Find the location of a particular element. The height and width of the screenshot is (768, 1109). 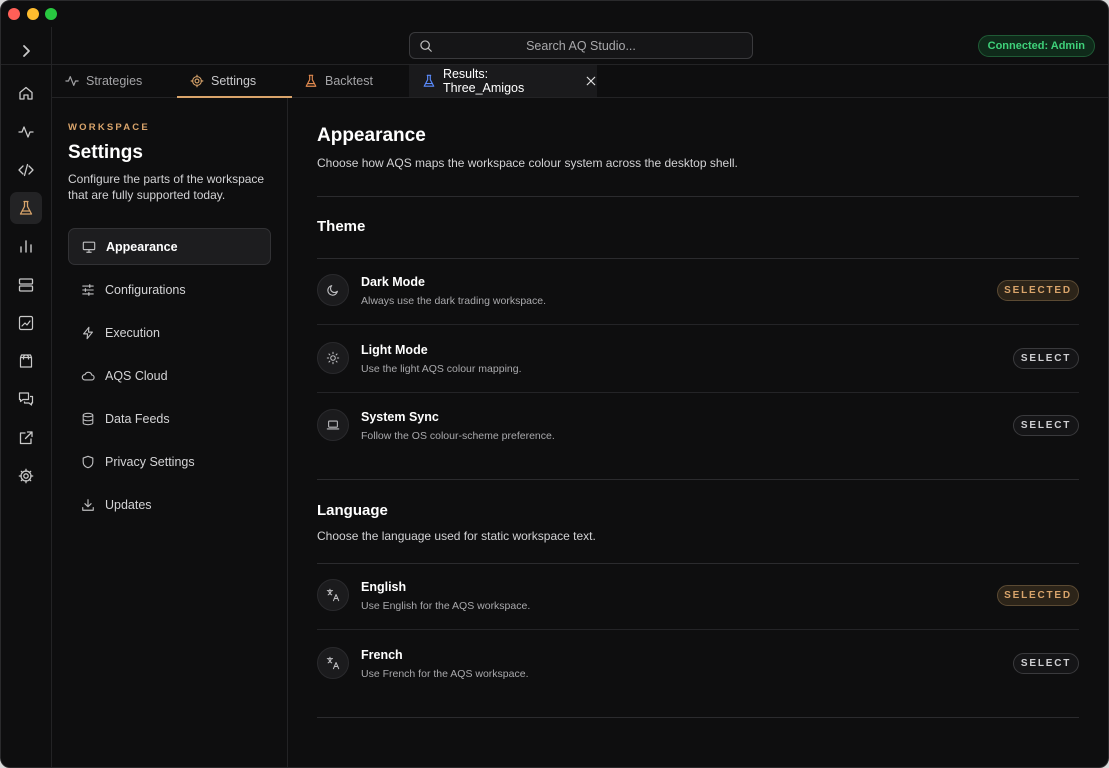

rail-settings-button is located at coordinates (26, 476).